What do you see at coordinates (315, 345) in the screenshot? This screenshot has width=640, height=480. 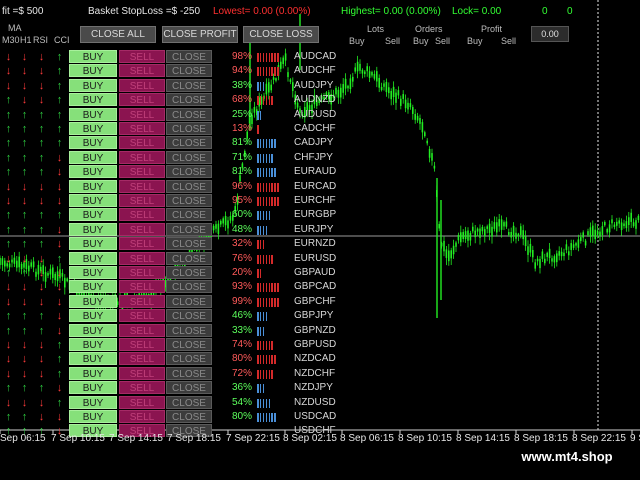 I see `symbol-label: GBPUSD` at bounding box center [315, 345].